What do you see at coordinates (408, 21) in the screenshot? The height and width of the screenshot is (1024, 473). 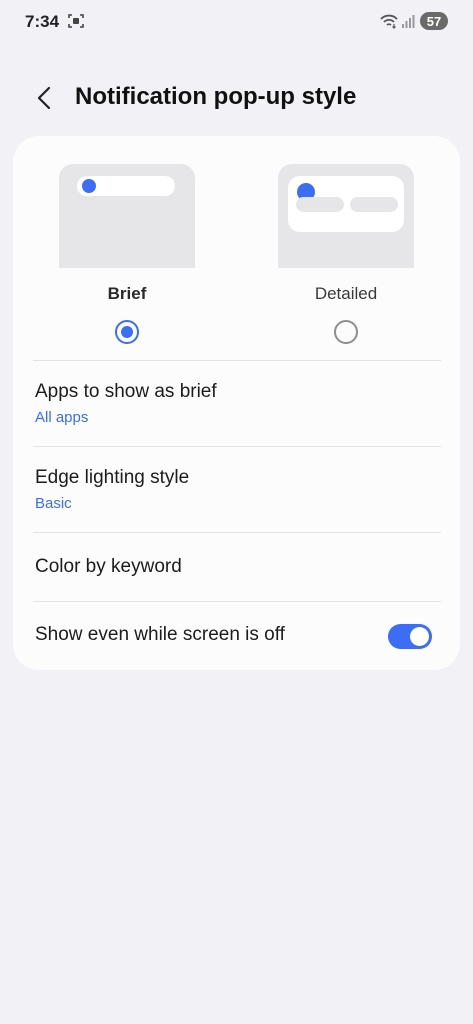 I see `signal-icon` at bounding box center [408, 21].